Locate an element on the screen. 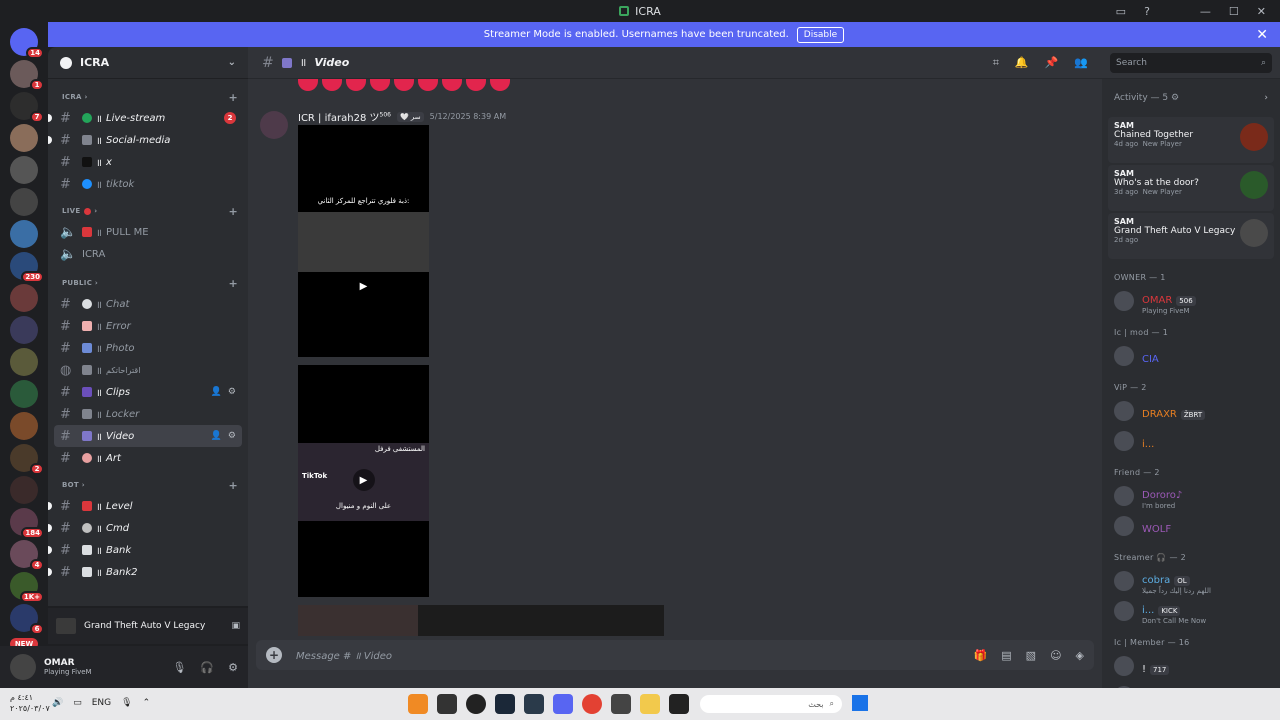  category-icra: ICRA › + is located at coordinates (148, 97).